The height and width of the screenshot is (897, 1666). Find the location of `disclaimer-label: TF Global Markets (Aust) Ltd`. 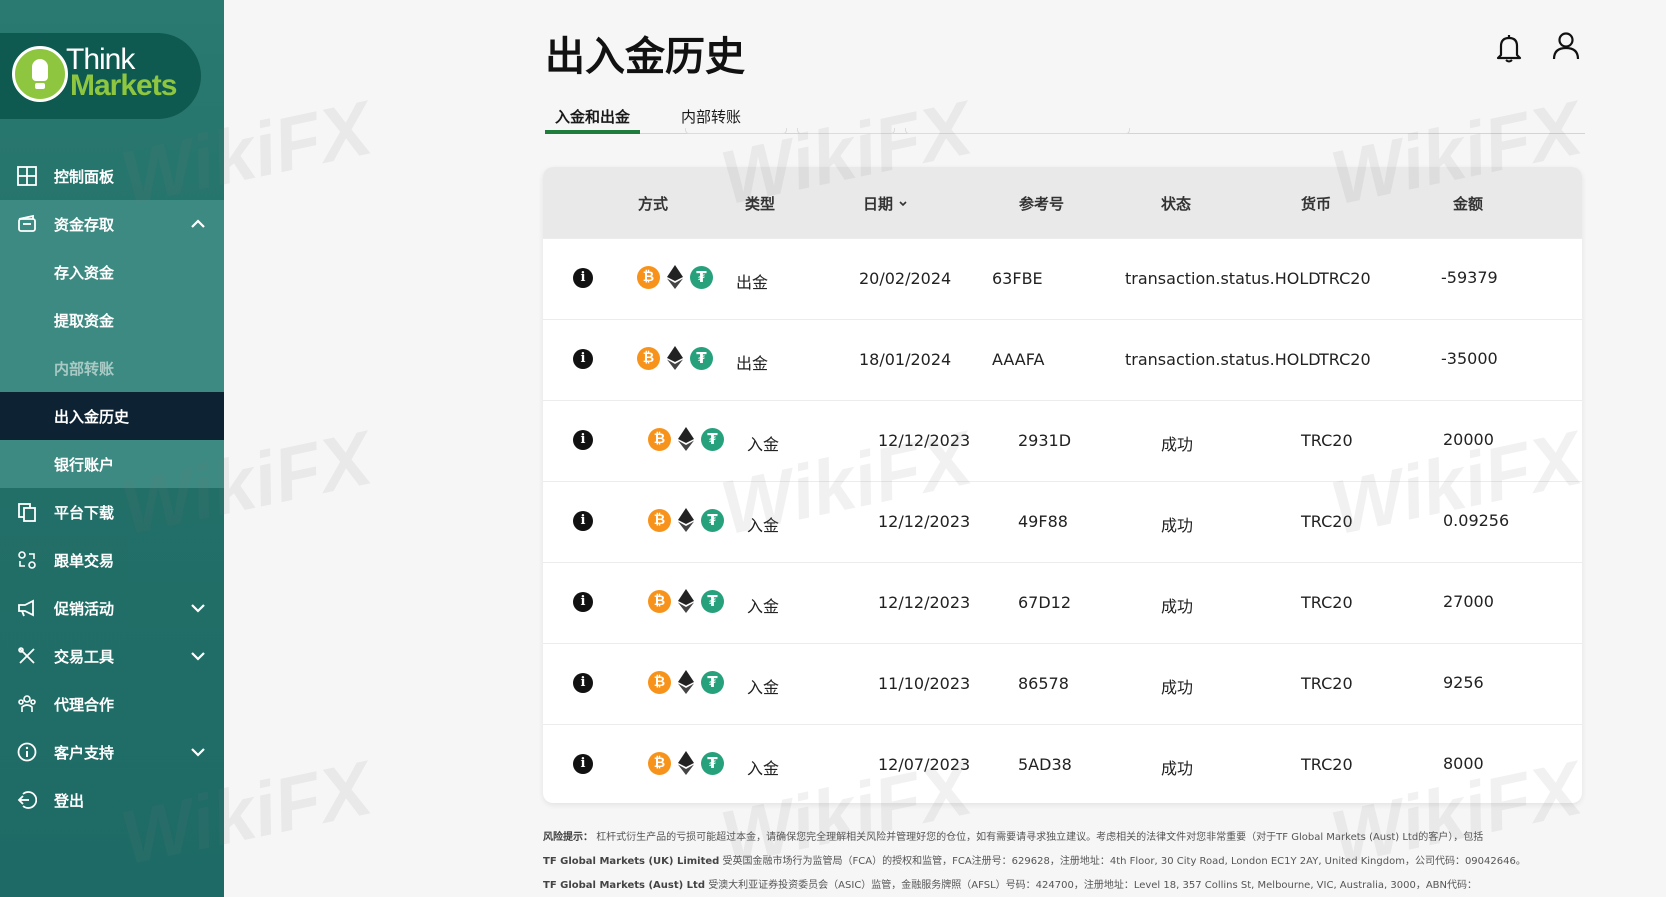

disclaimer-label: TF Global Markets (Aust) Ltd is located at coordinates (624, 885).